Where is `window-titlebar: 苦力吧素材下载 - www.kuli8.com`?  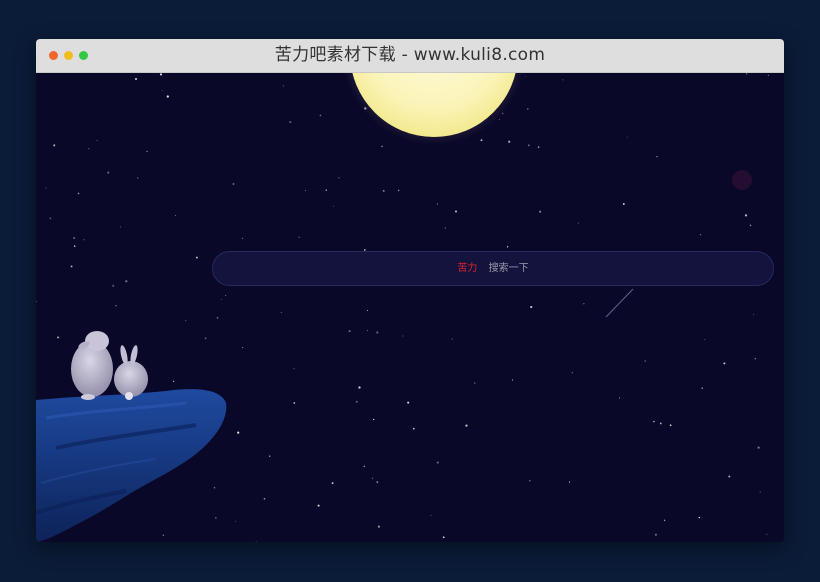
window-titlebar: 苦力吧素材下载 - www.kuli8.com is located at coordinates (410, 56).